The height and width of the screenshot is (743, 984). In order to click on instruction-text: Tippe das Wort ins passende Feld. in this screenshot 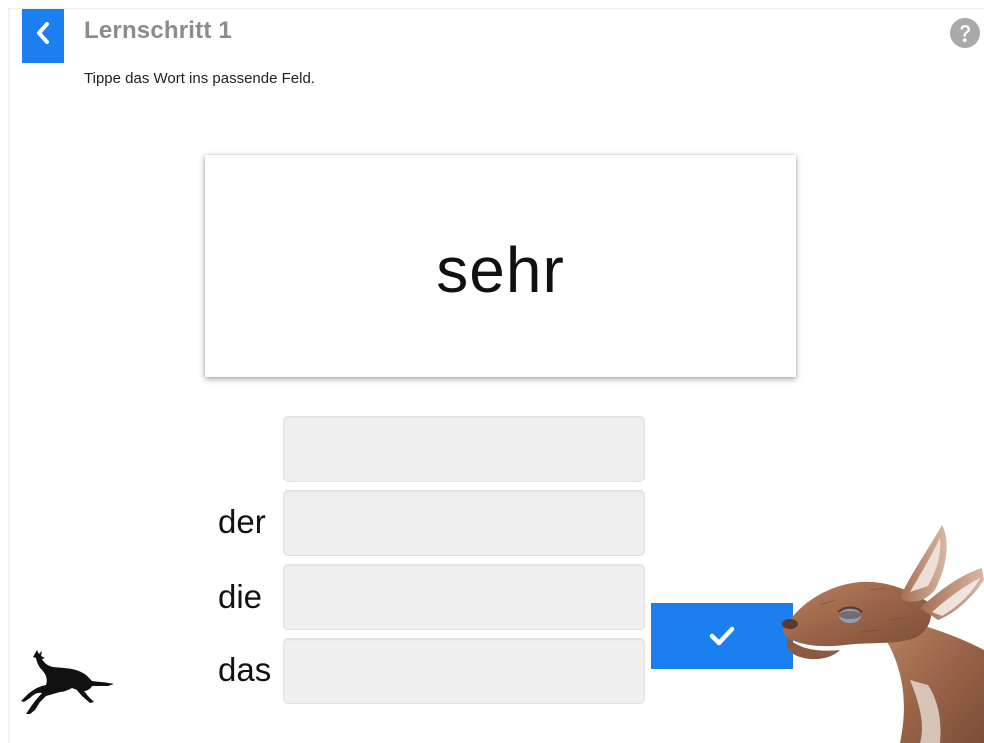, I will do `click(199, 78)`.